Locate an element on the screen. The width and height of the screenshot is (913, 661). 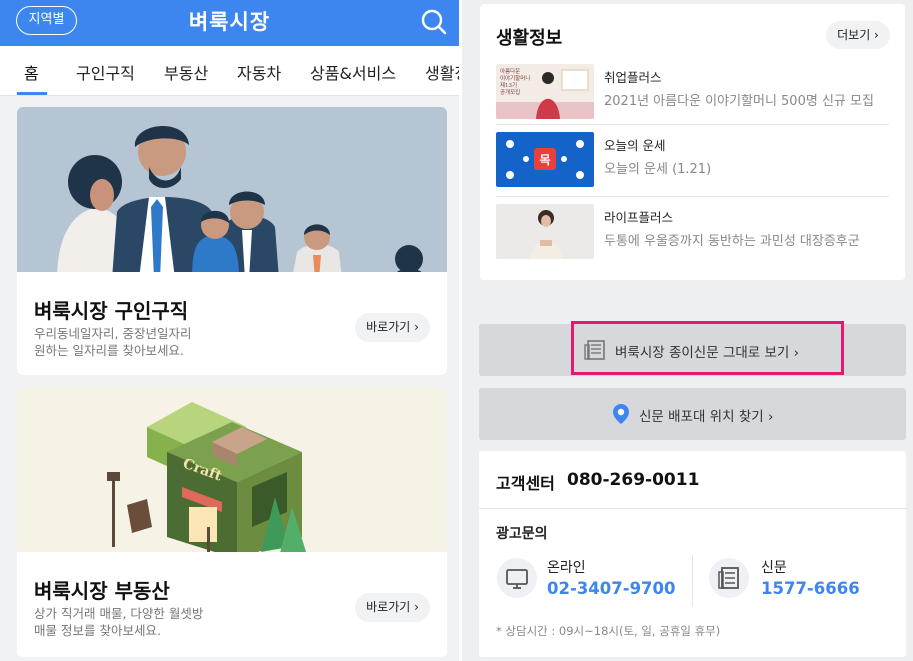
fortune-category: 오늘의 운세 is located at coordinates (635, 145).